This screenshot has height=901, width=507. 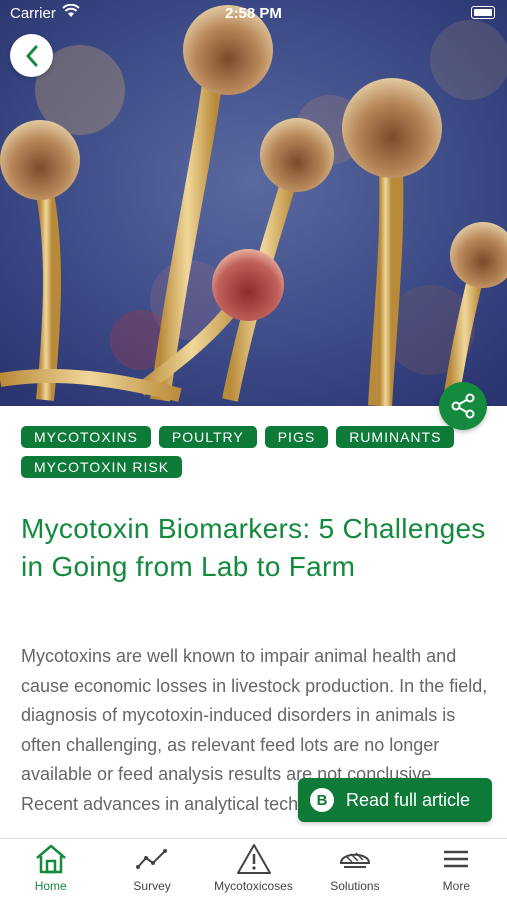 What do you see at coordinates (456, 886) in the screenshot?
I see `tab-more-label: More` at bounding box center [456, 886].